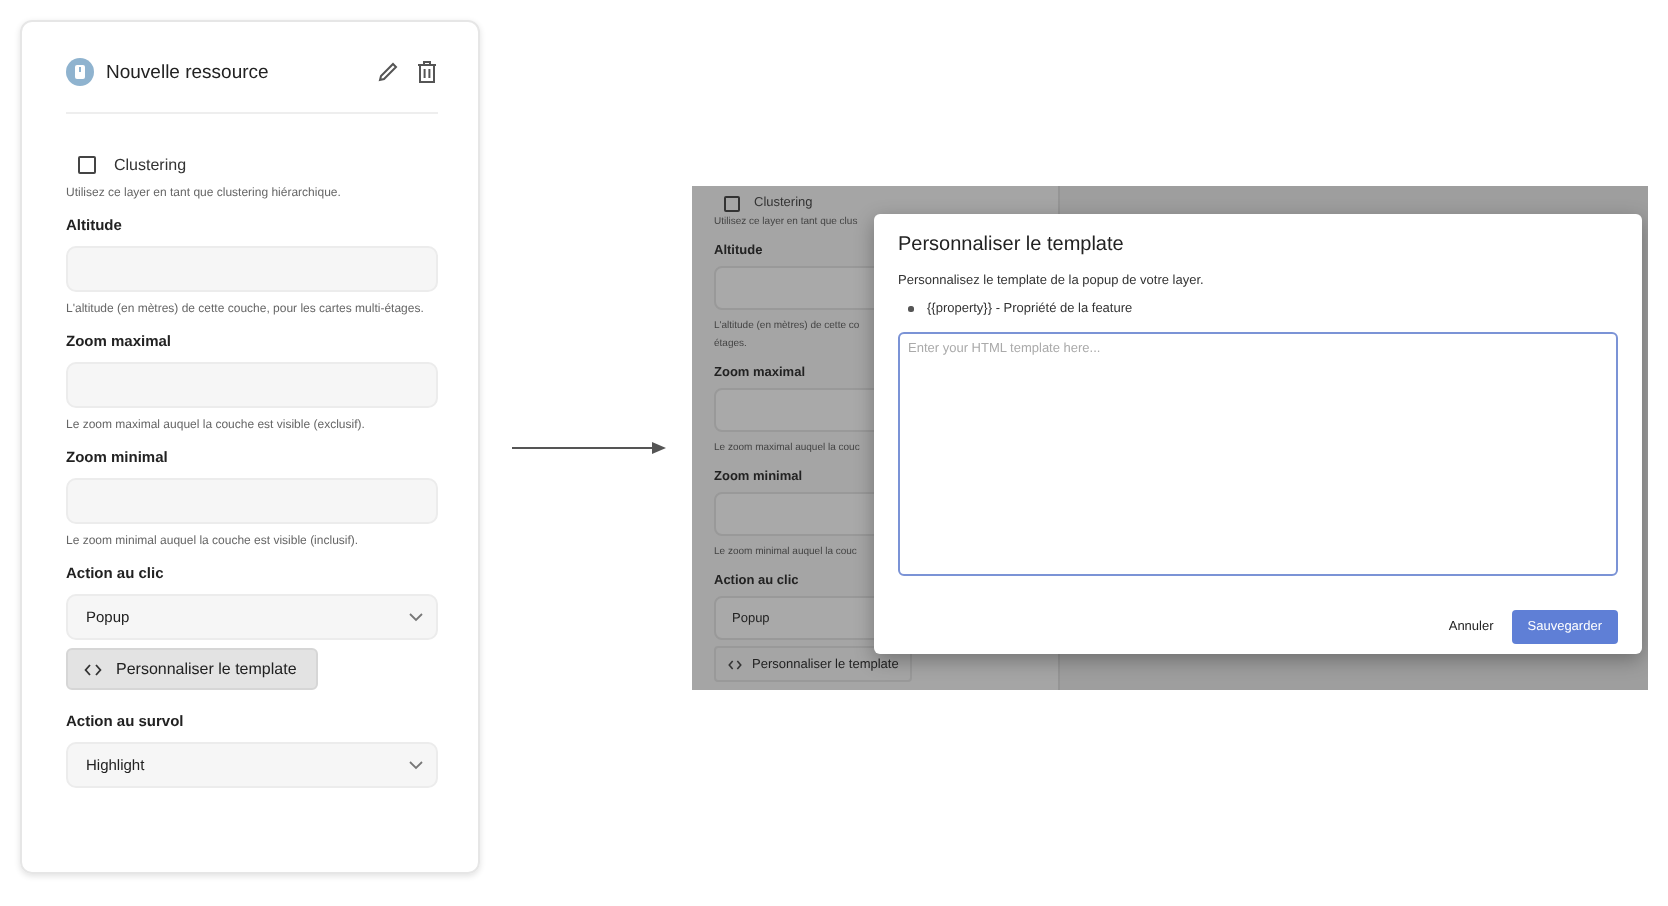 The image size is (1668, 906). Describe the element at coordinates (150, 164) in the screenshot. I see `checkbox-label: Clustering` at that location.